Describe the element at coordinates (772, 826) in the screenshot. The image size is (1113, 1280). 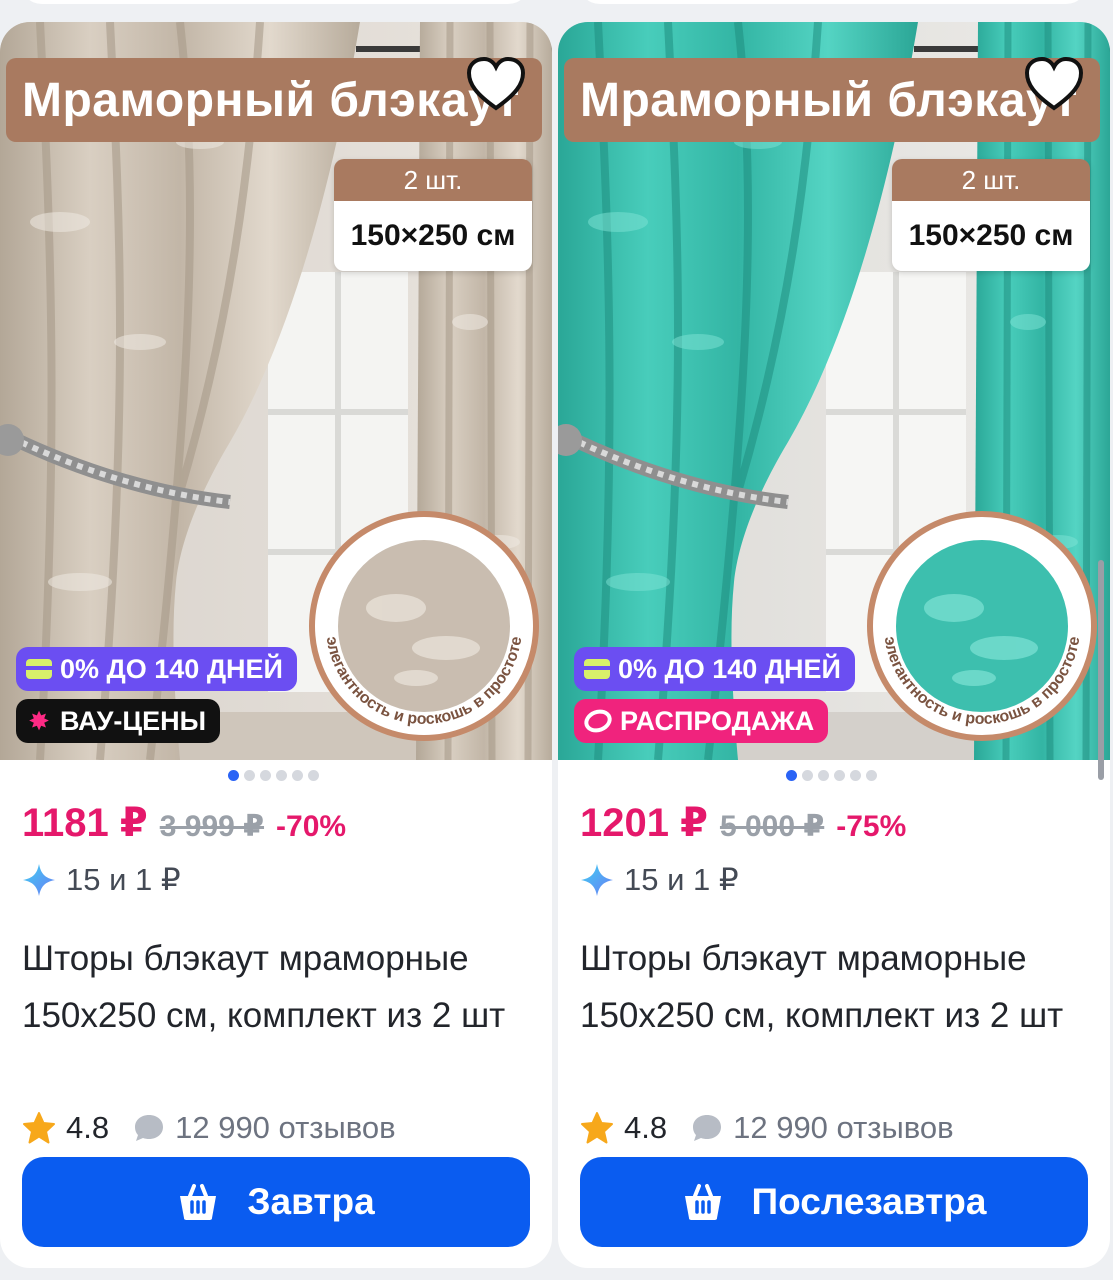
I see `old-price: 5 000 ₽` at that location.